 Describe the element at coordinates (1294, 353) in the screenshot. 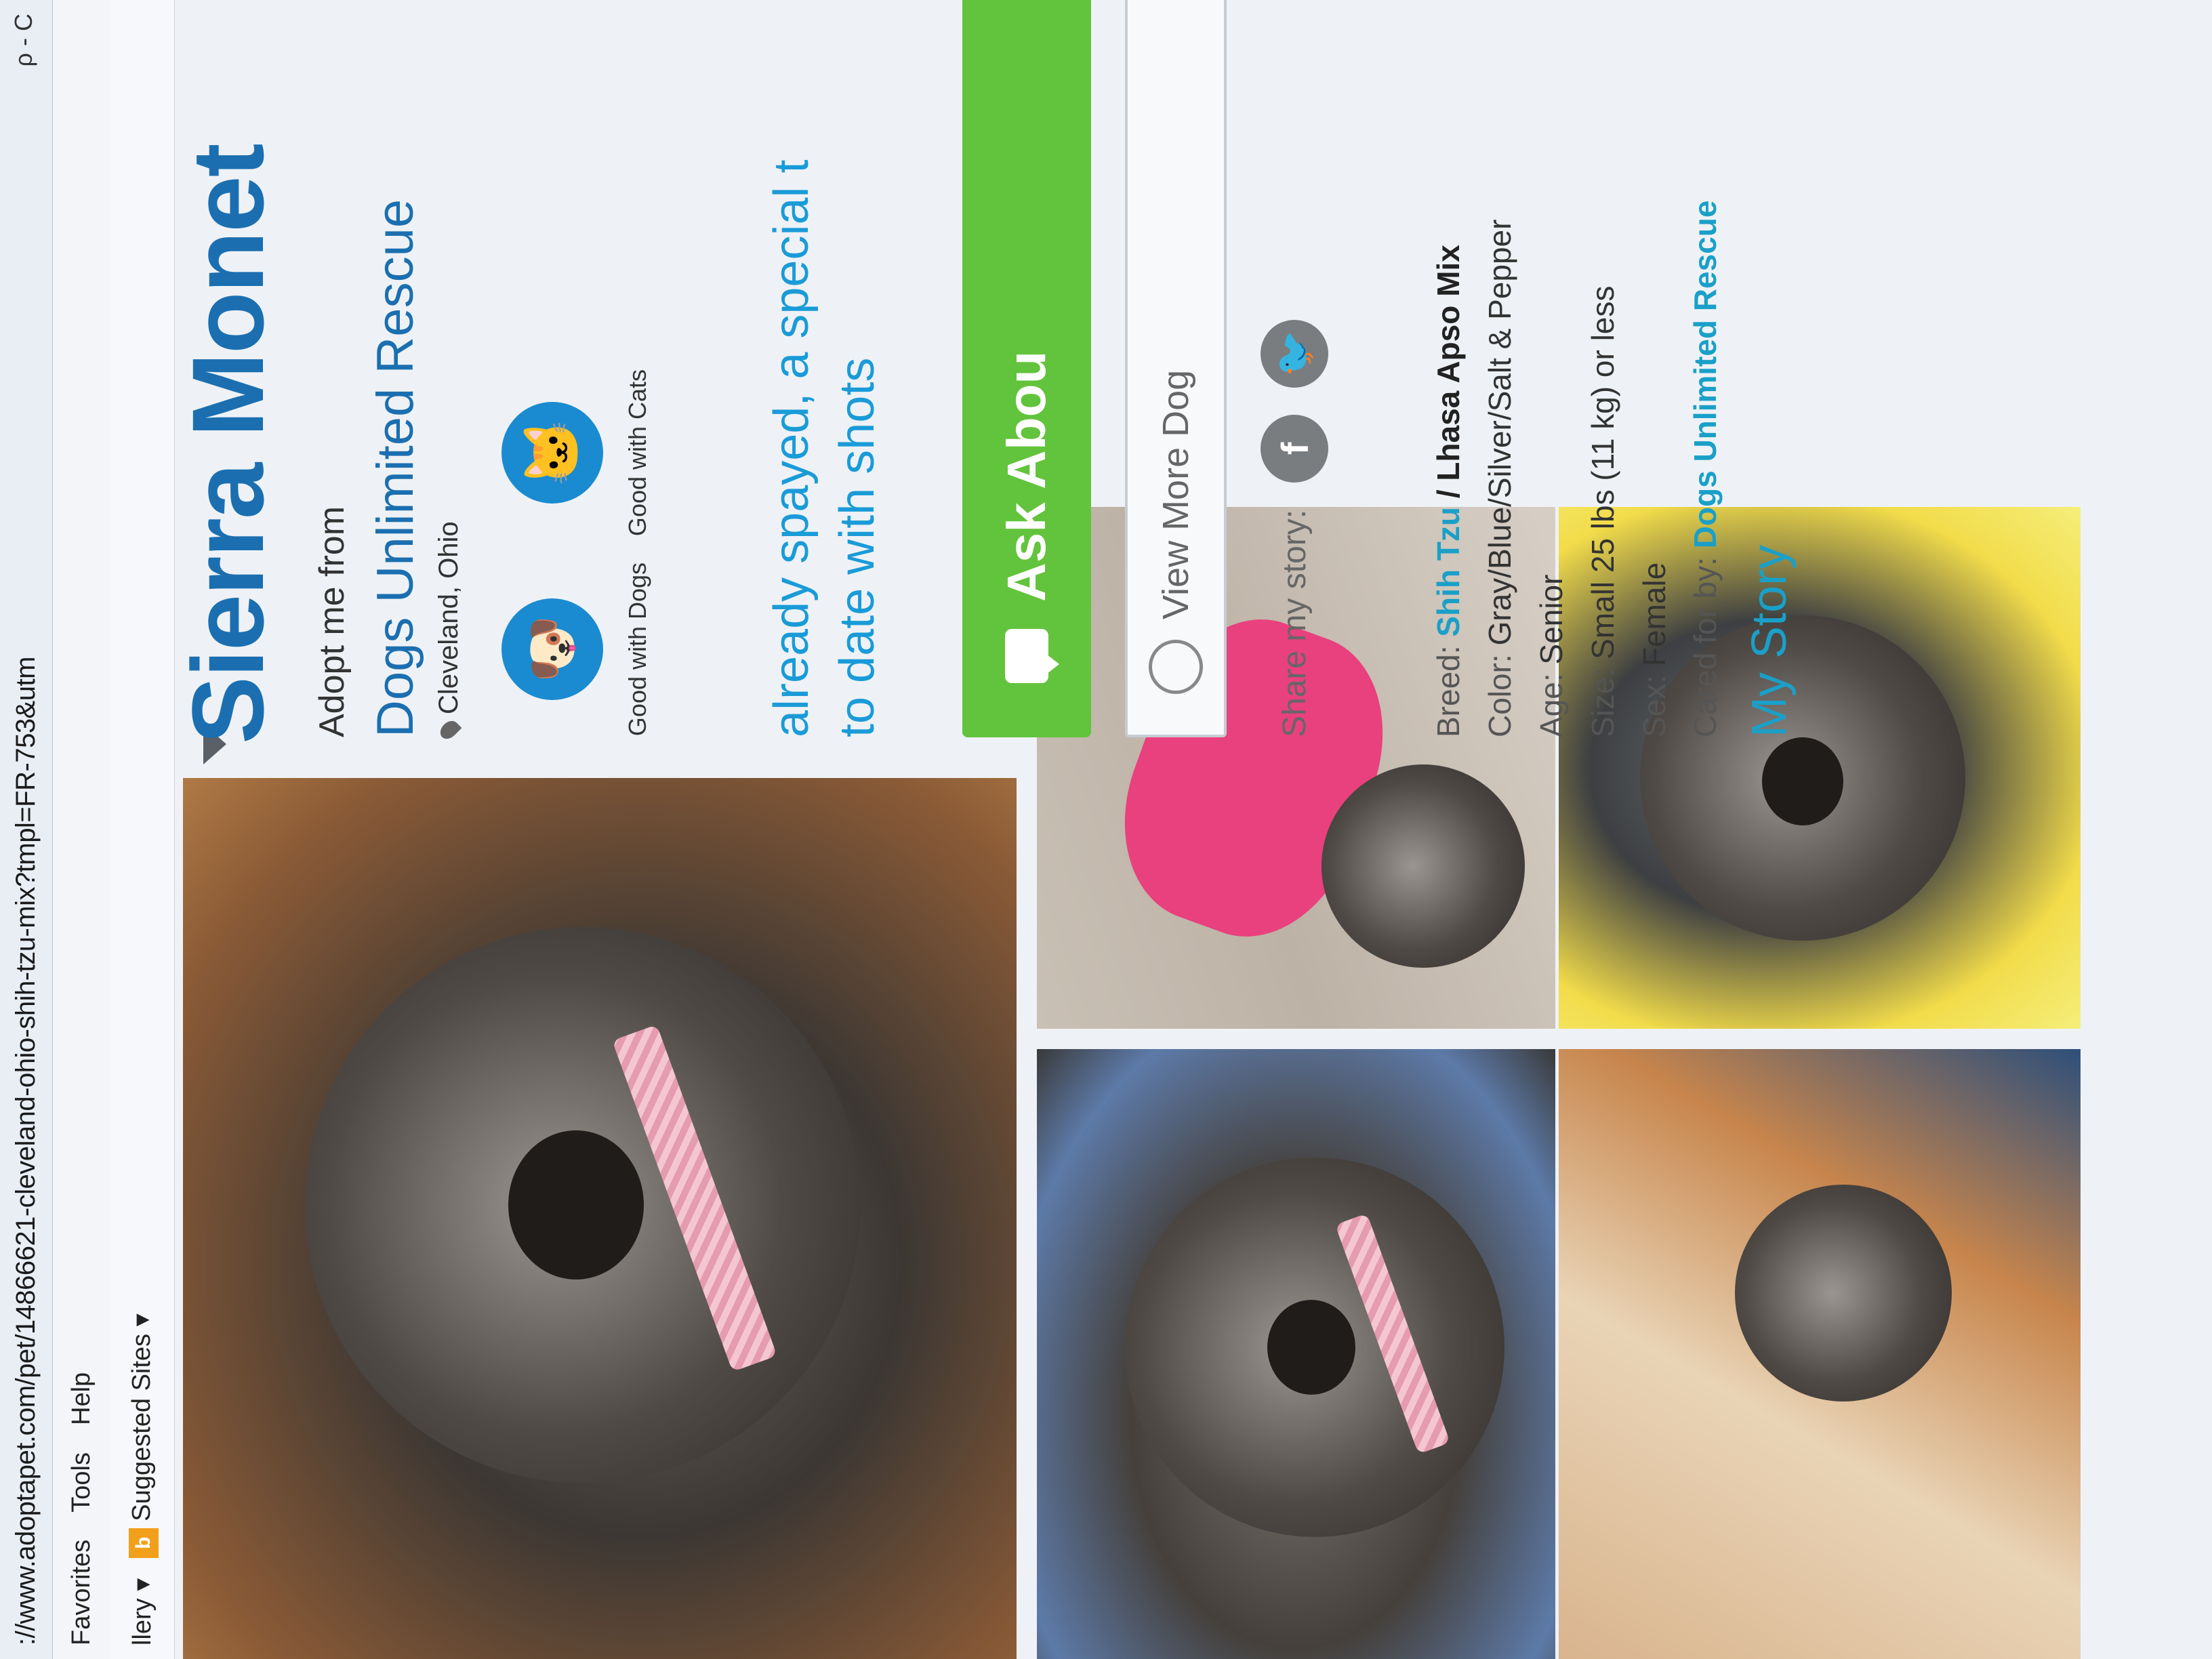

I see `twitter-icon: 🐦` at that location.